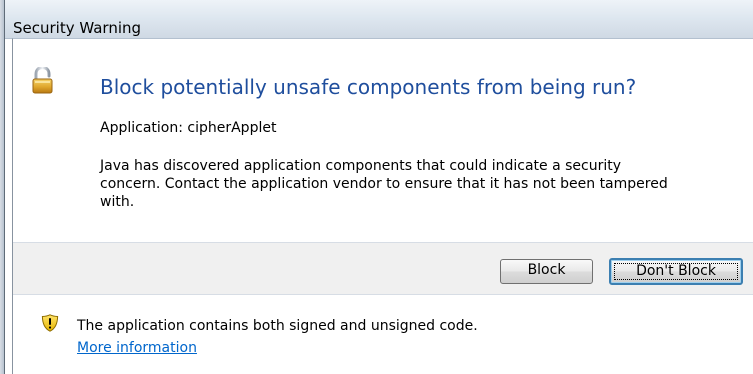 The image size is (753, 374). What do you see at coordinates (42, 80) in the screenshot?
I see `unlocked-padlock-icon` at bounding box center [42, 80].